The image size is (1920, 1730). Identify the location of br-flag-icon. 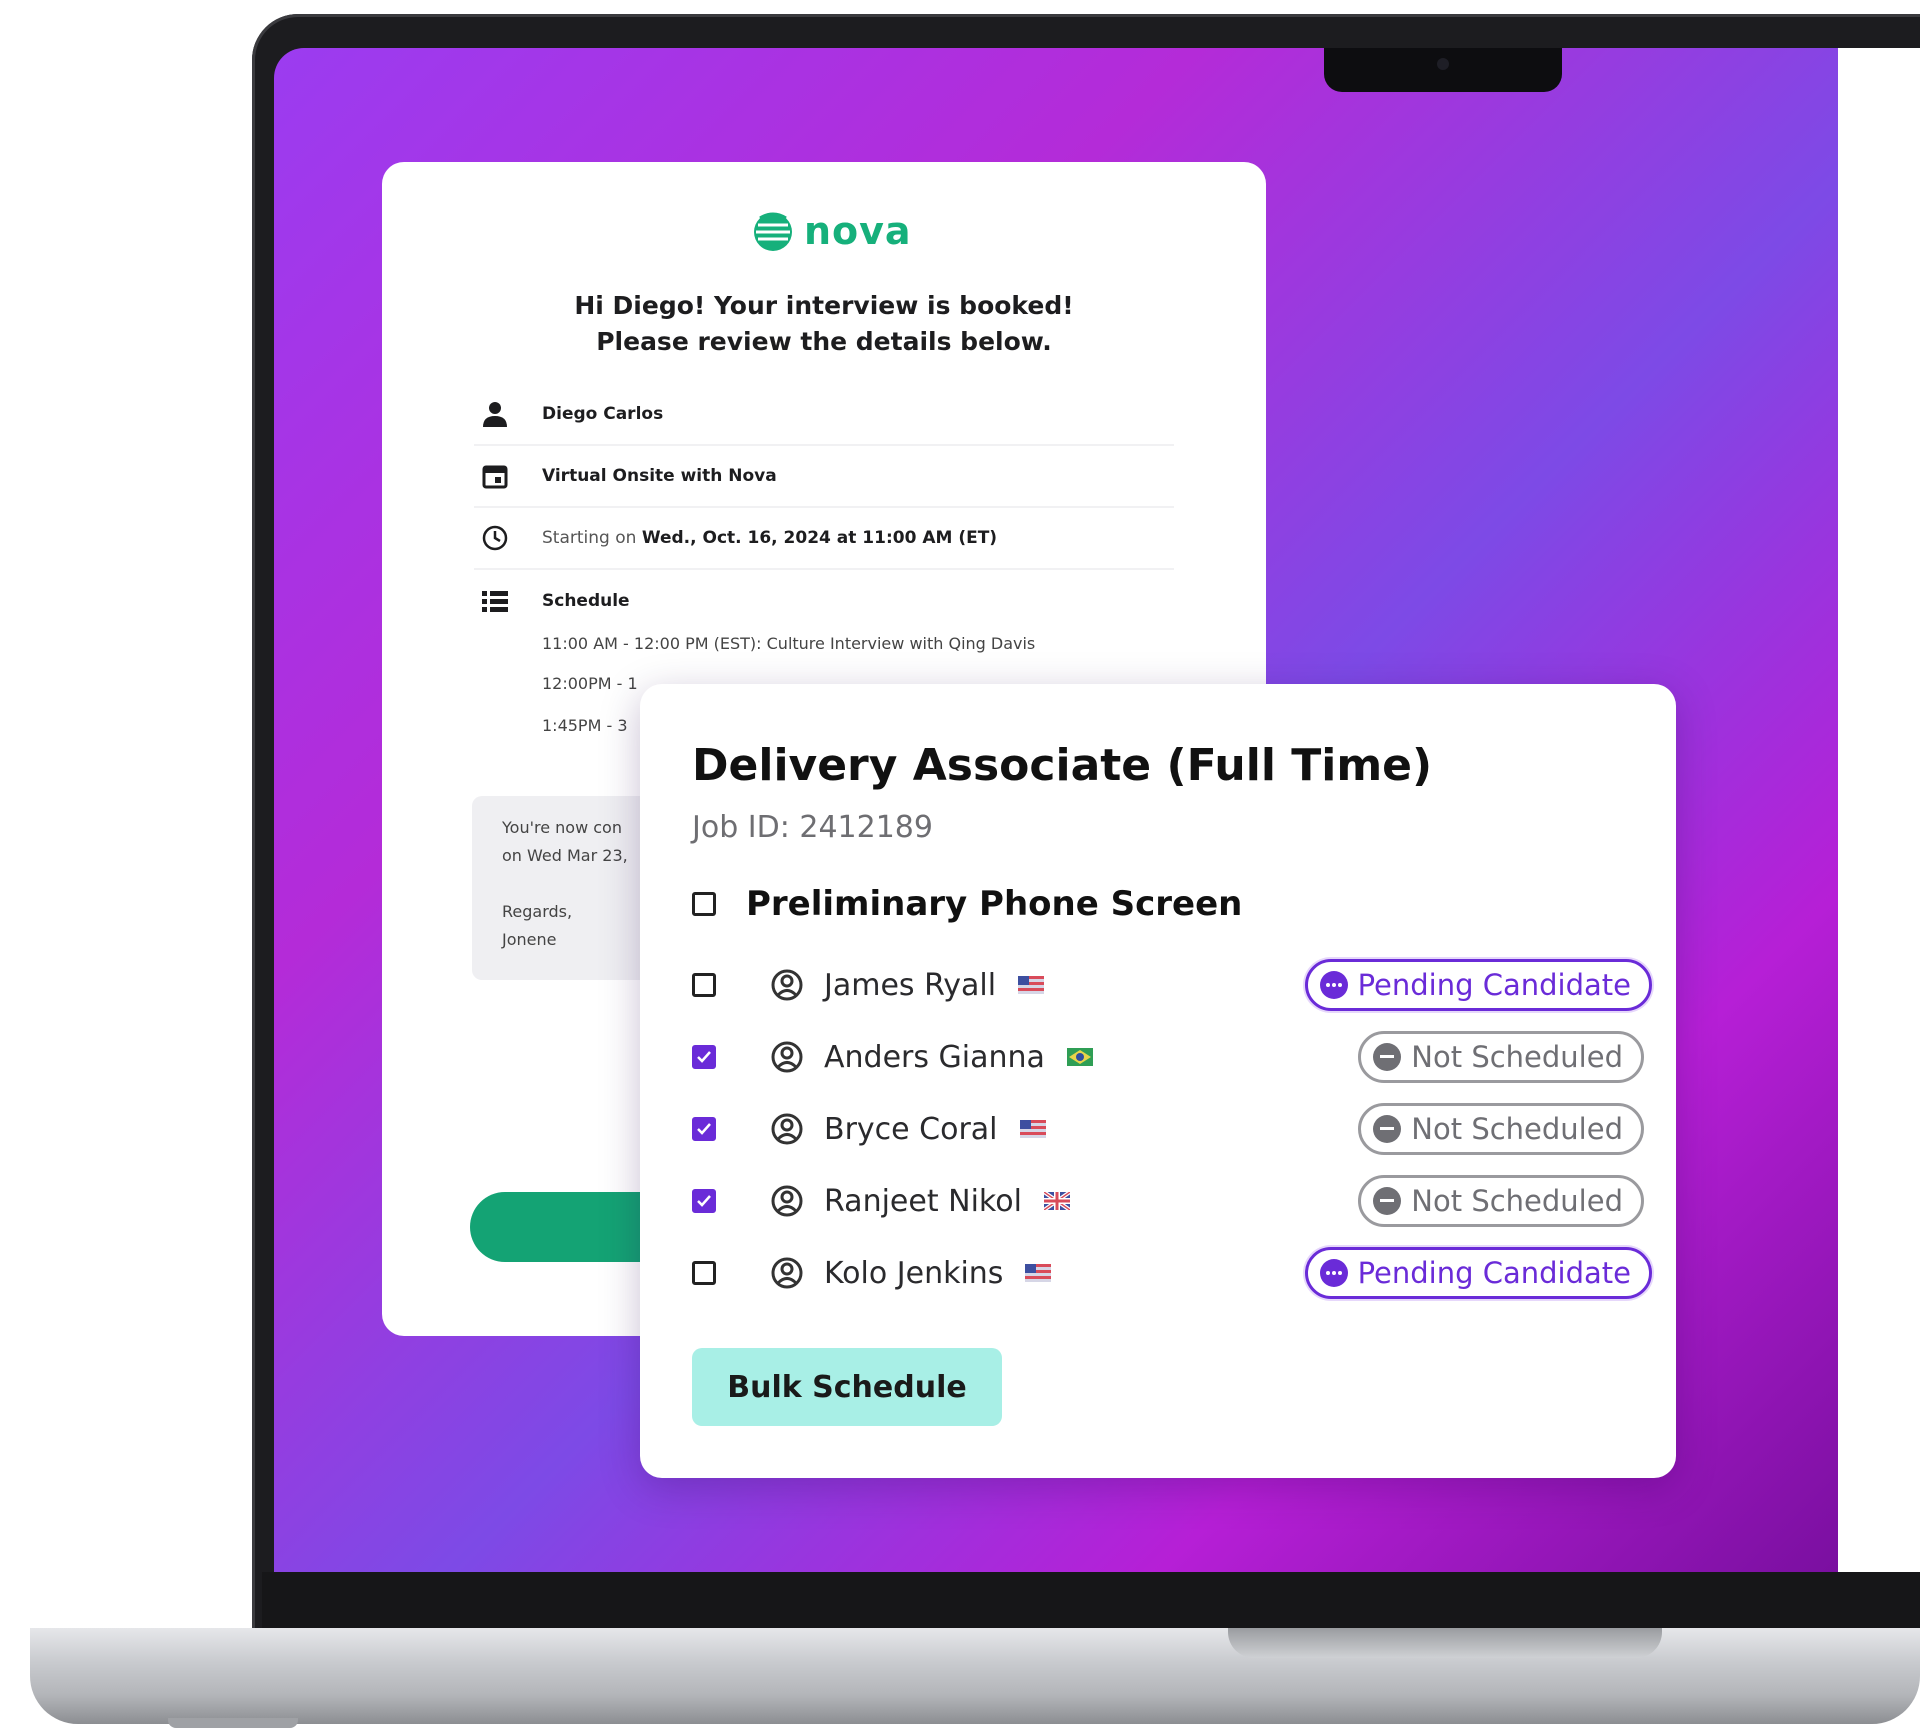
(1079, 1057).